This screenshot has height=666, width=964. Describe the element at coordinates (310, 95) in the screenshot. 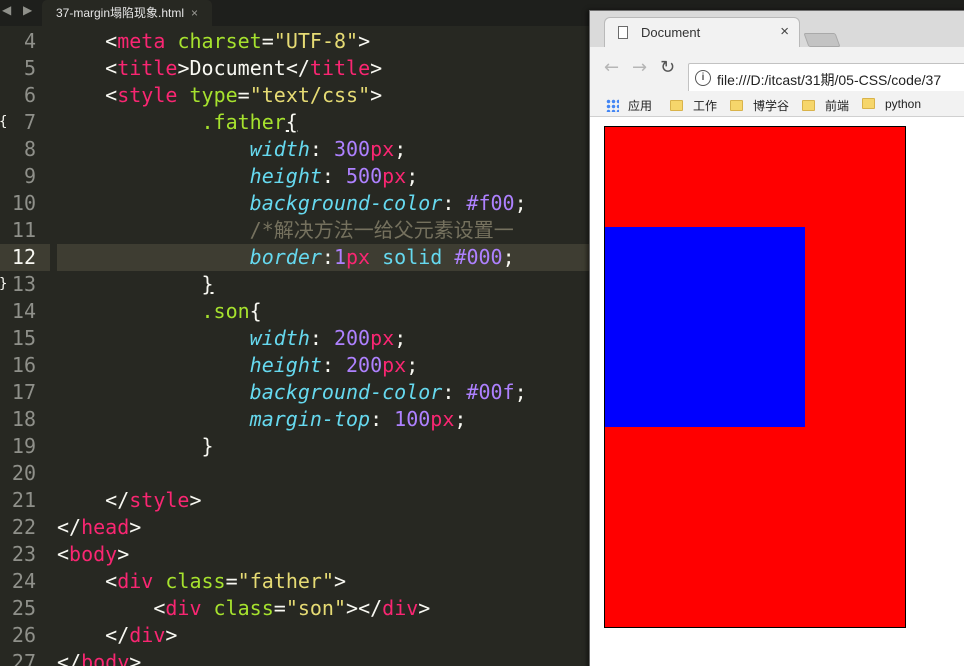

I see `code-token: "text/css"` at that location.